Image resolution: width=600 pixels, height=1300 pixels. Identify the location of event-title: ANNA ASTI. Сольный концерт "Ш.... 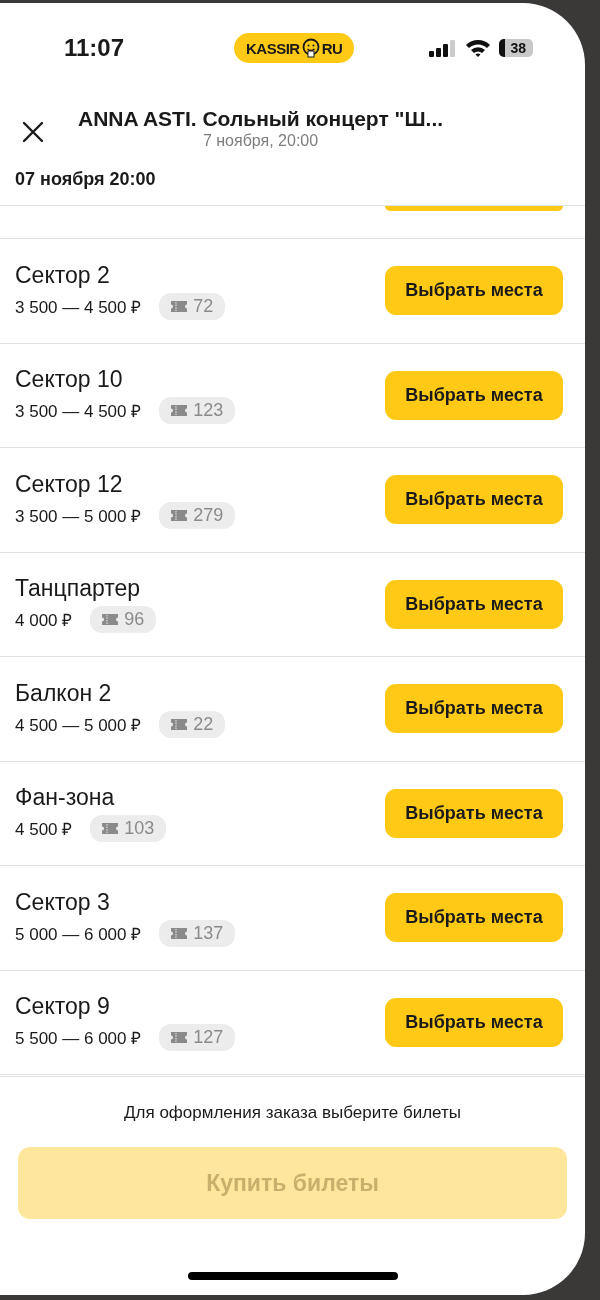
(261, 118).